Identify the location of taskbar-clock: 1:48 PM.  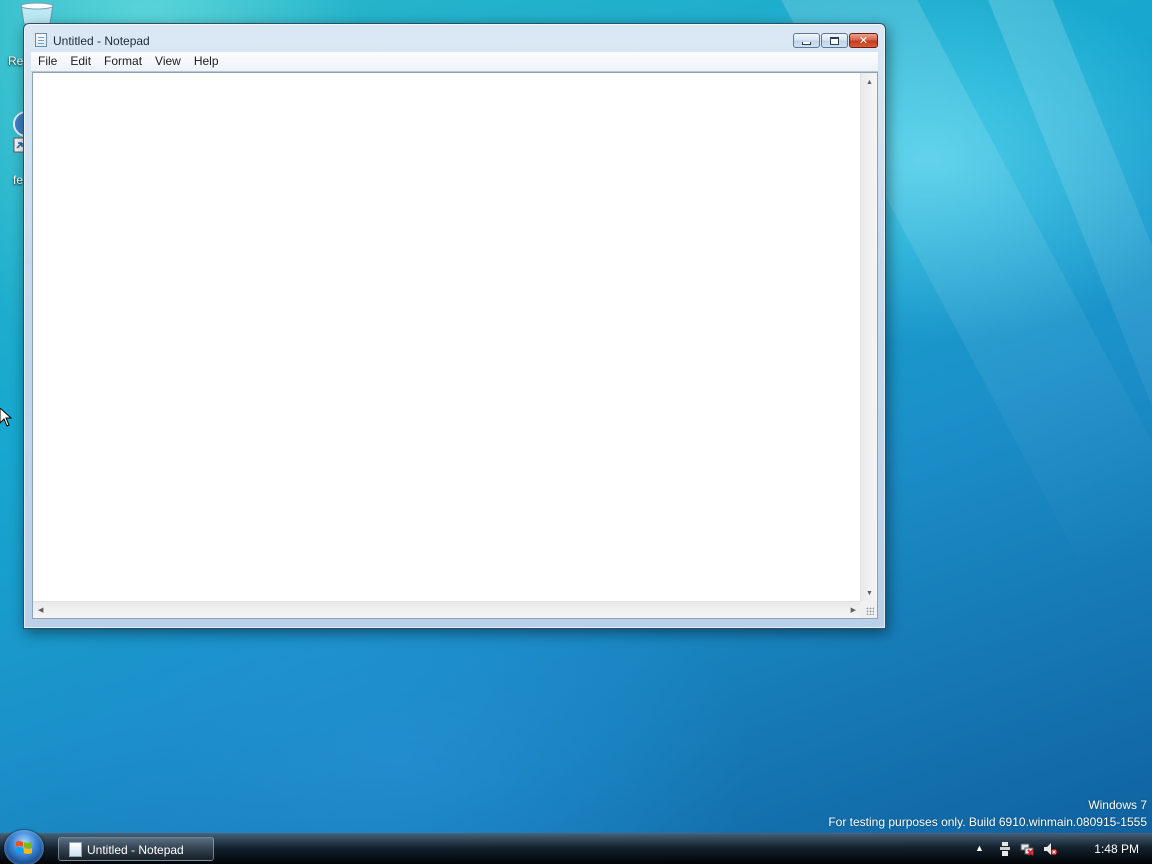
(1116, 849).